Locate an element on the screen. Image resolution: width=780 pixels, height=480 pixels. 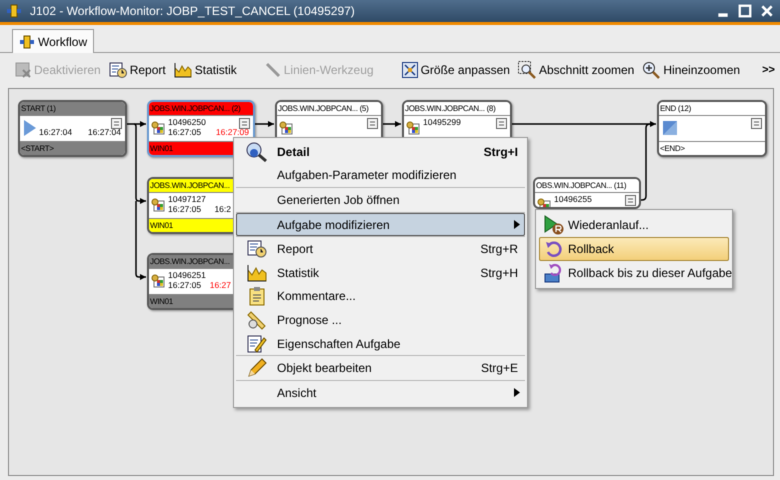
menu-item: Eigenschaften Aufgabe is located at coordinates (380, 344).